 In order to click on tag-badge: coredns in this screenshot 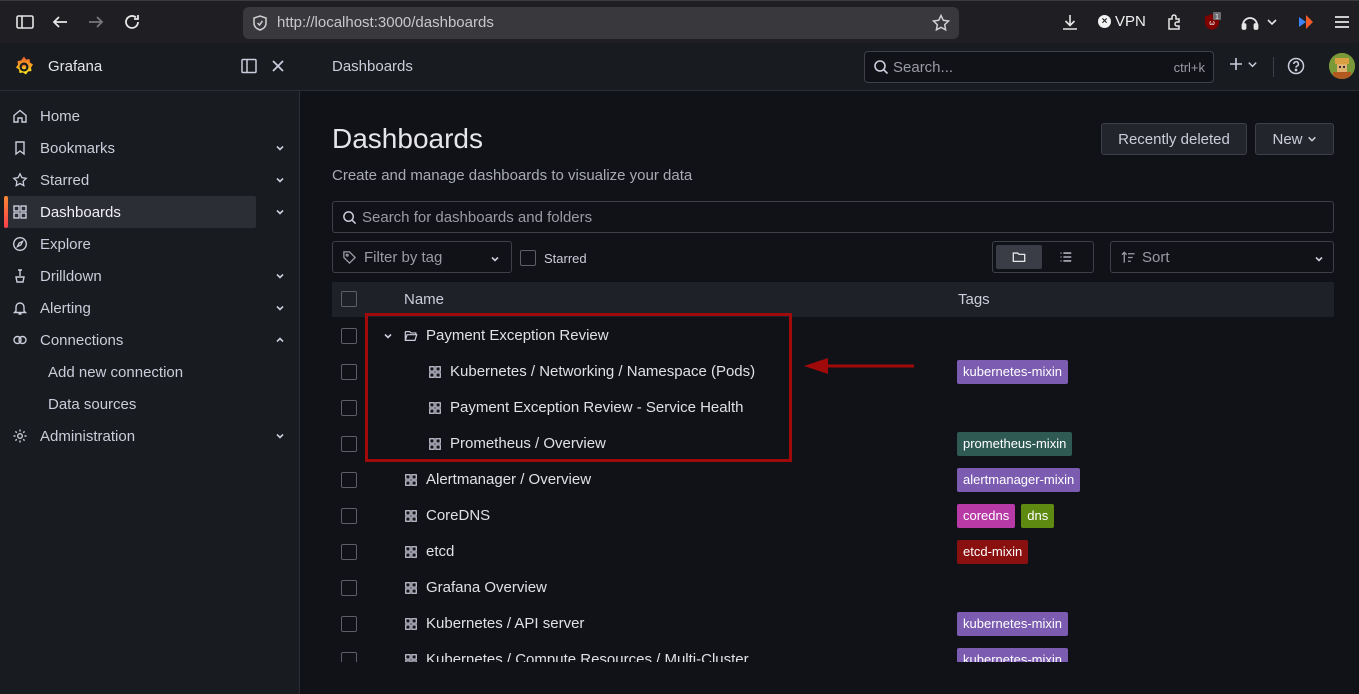, I will do `click(986, 516)`.